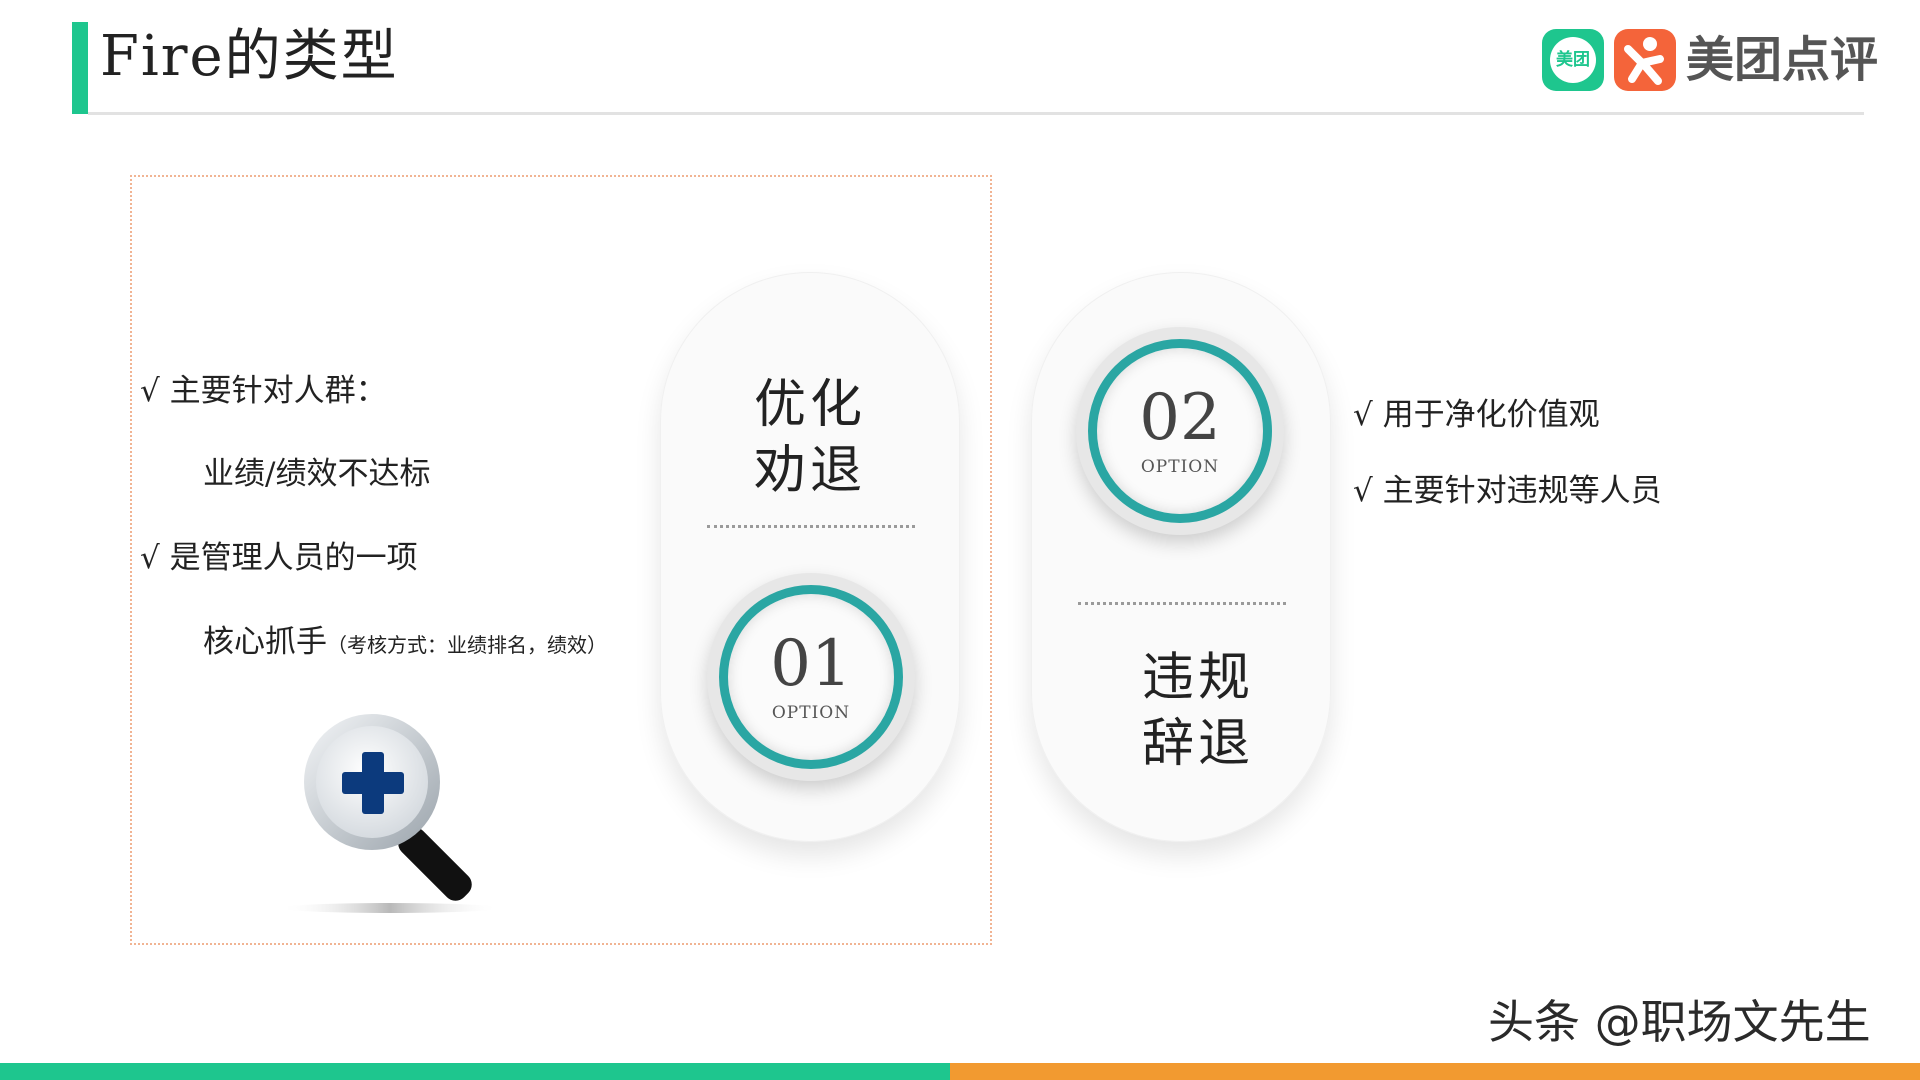 The width and height of the screenshot is (1920, 1080). I want to click on option-01-number: 01, so click(811, 664).